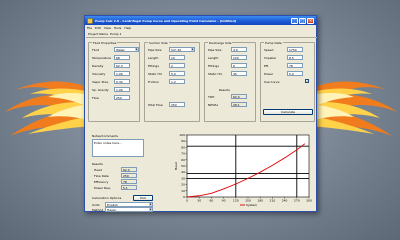 This screenshot has height=240, width=400. I want to click on flame-decoration-left, so click(47, 108).